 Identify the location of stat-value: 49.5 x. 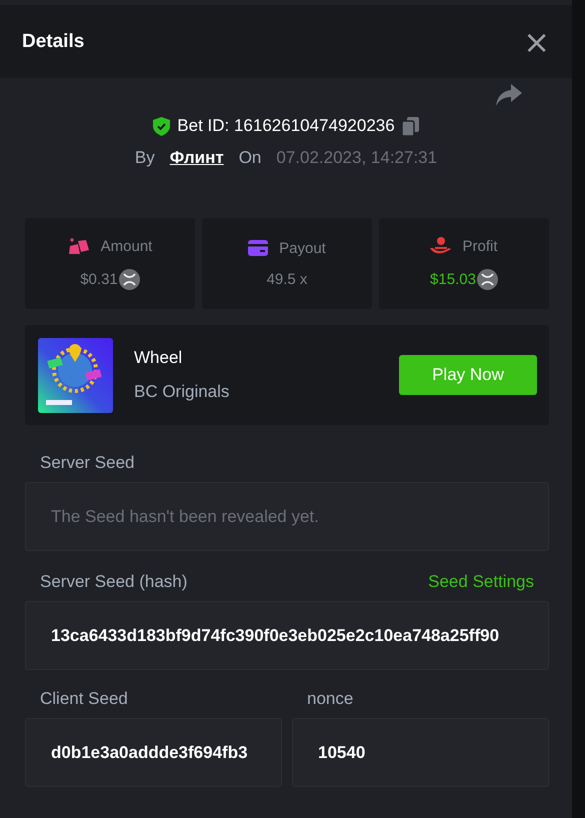
(287, 279).